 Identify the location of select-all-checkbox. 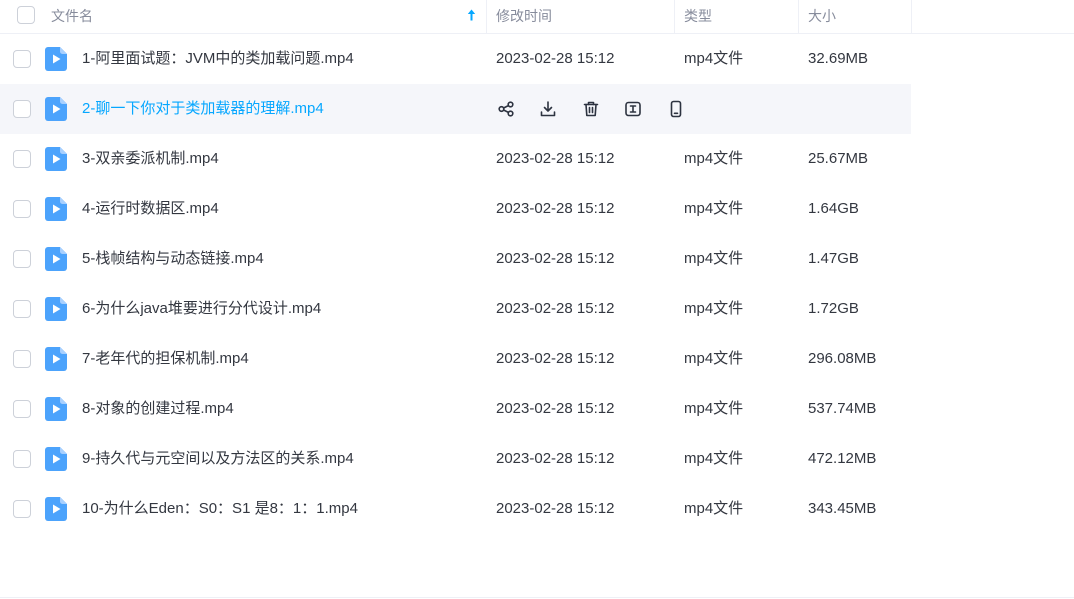
(26, 15).